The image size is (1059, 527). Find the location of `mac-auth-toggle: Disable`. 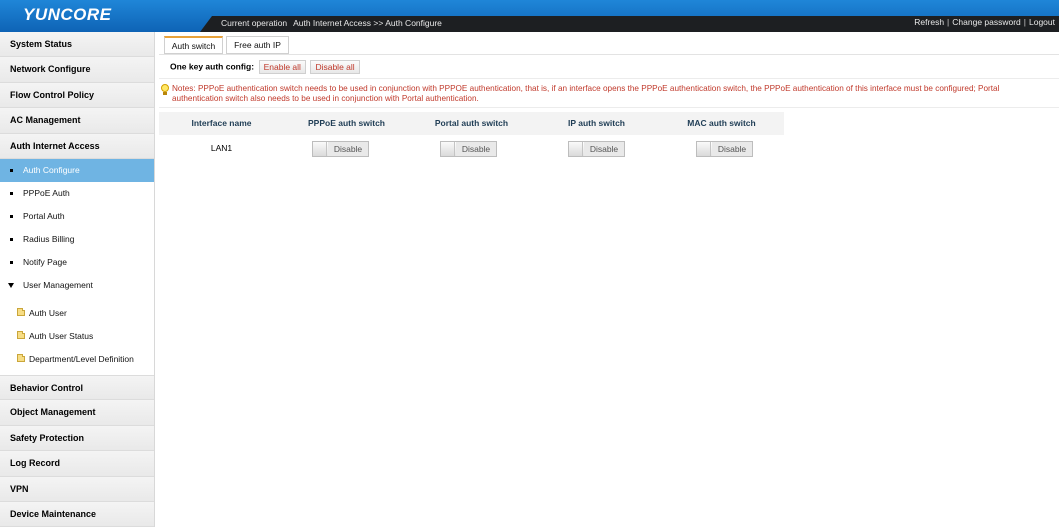

mac-auth-toggle: Disable is located at coordinates (724, 149).